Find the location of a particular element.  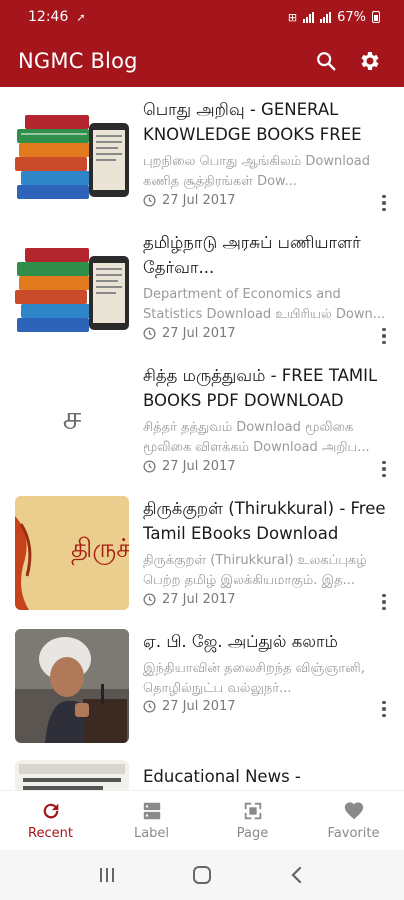

search-button is located at coordinates (326, 61).